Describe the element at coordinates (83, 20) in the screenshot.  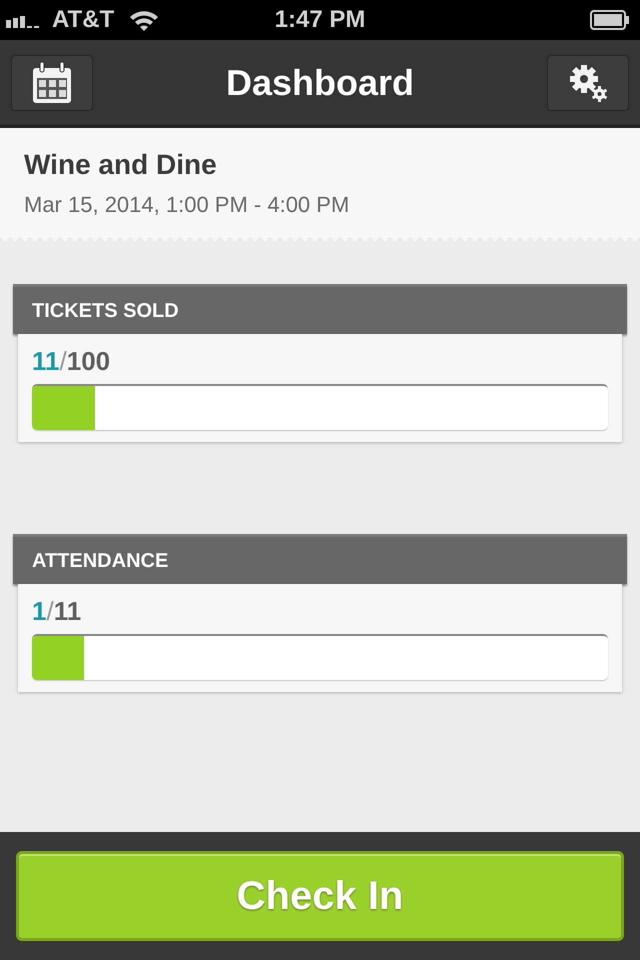
I see `carrier-name: AT&T` at that location.